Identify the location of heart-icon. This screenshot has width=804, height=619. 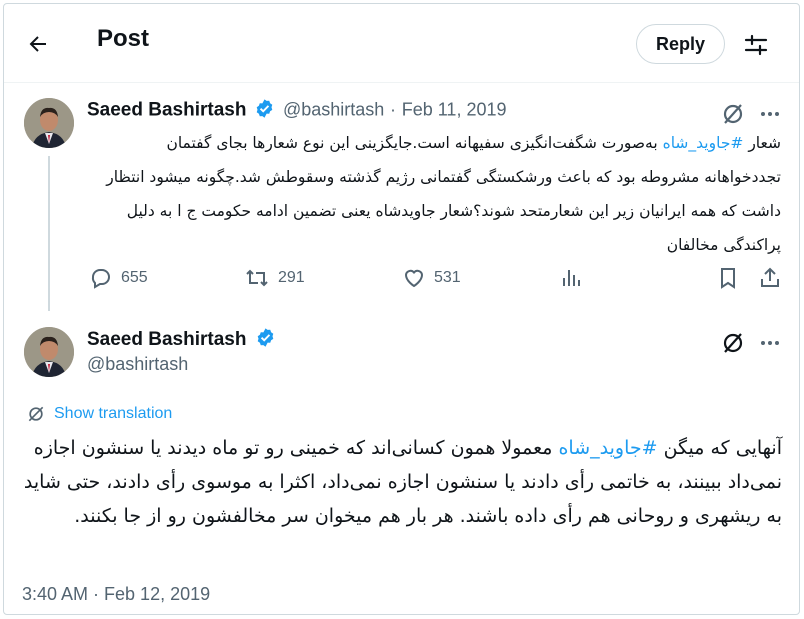
(414, 278).